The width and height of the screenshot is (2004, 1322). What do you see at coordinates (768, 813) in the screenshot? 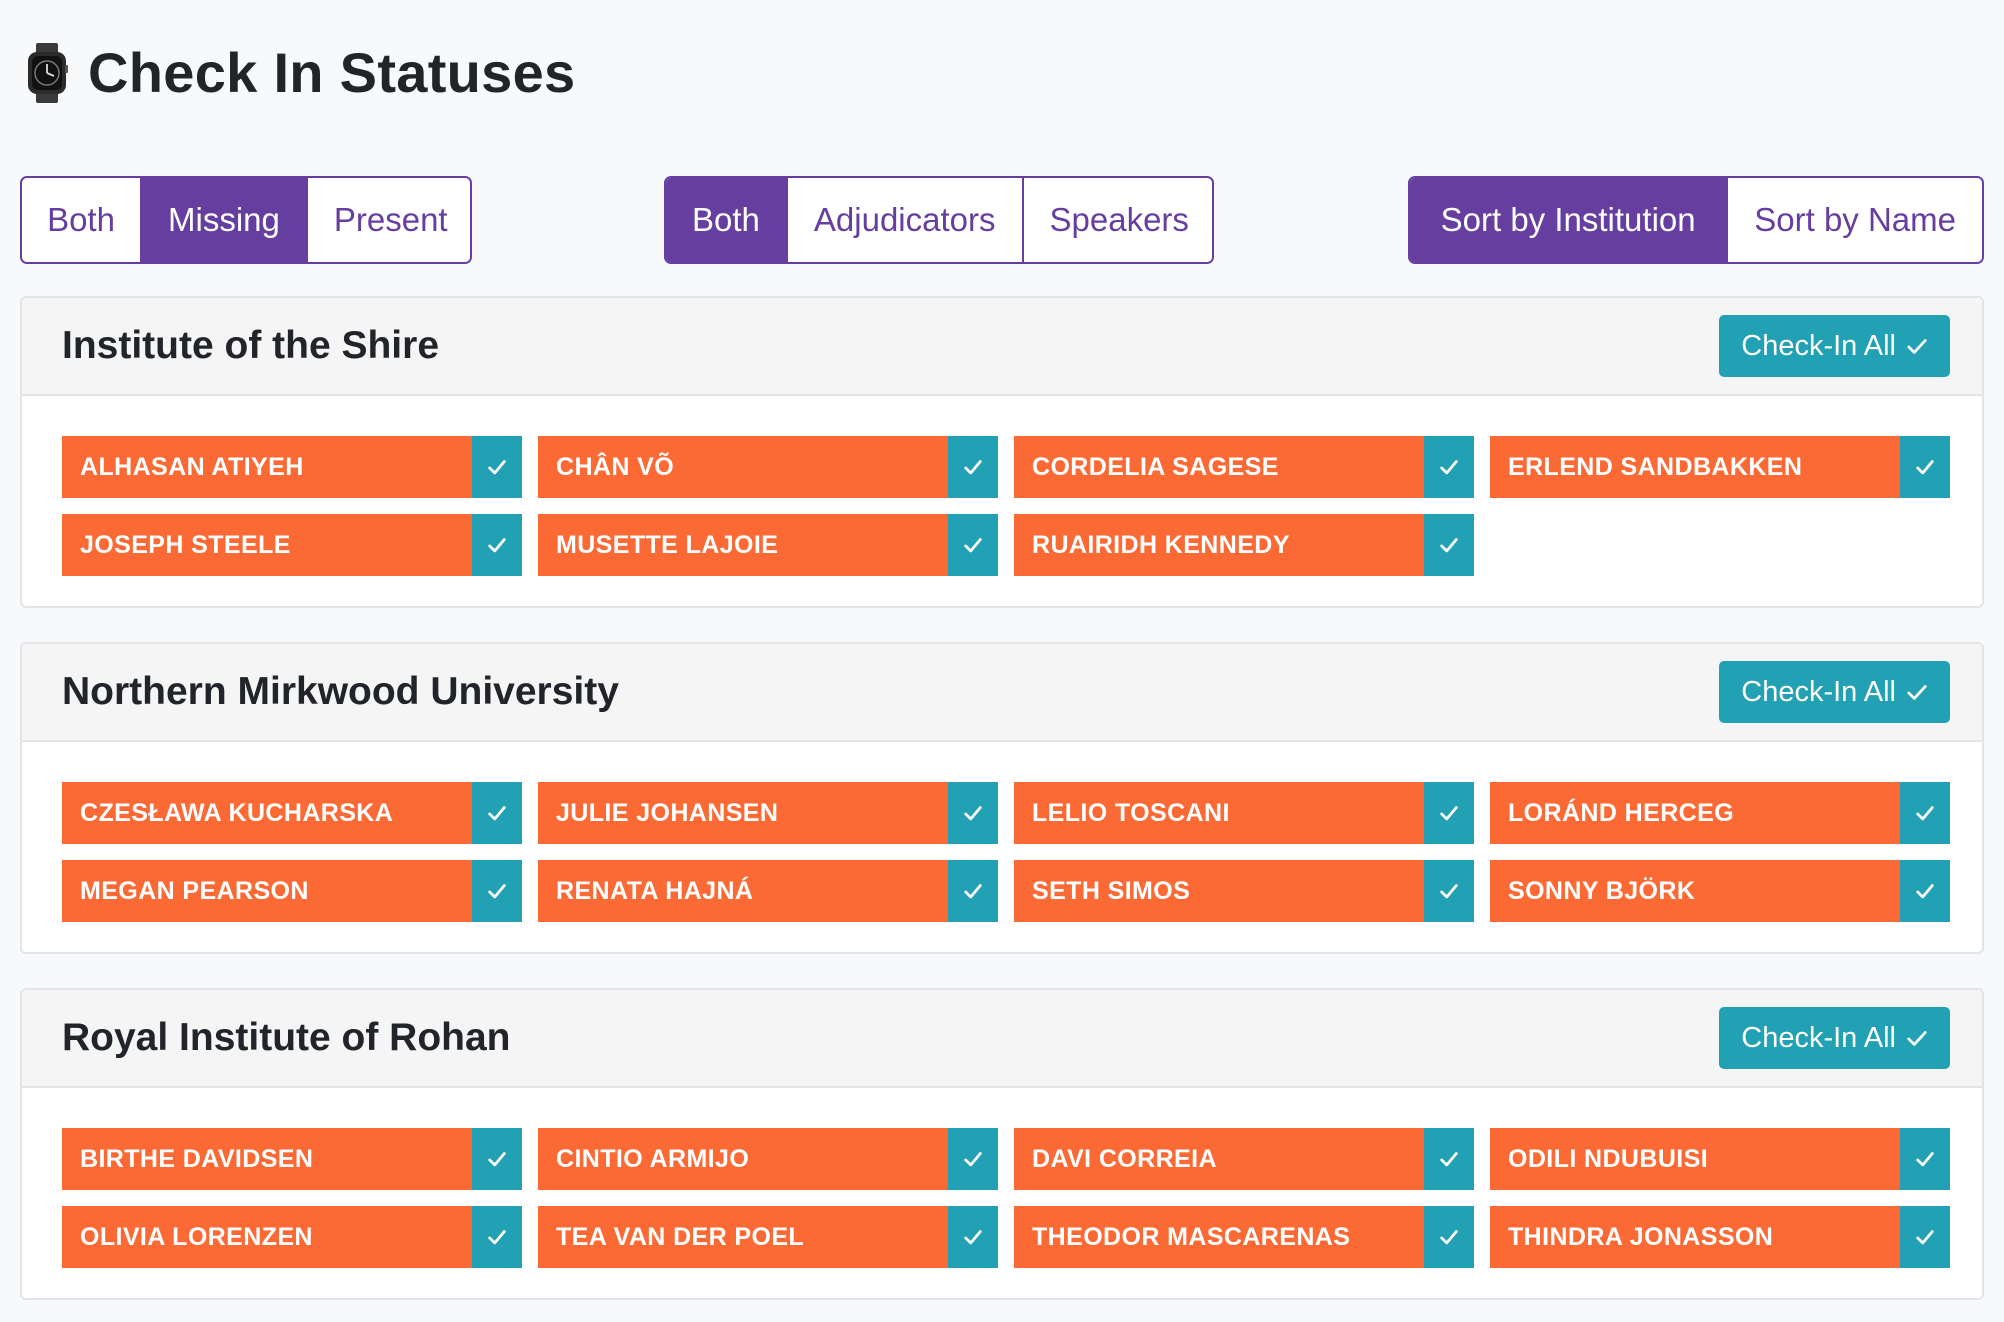
I see `person-tile: JULIE JOHANSEN` at bounding box center [768, 813].